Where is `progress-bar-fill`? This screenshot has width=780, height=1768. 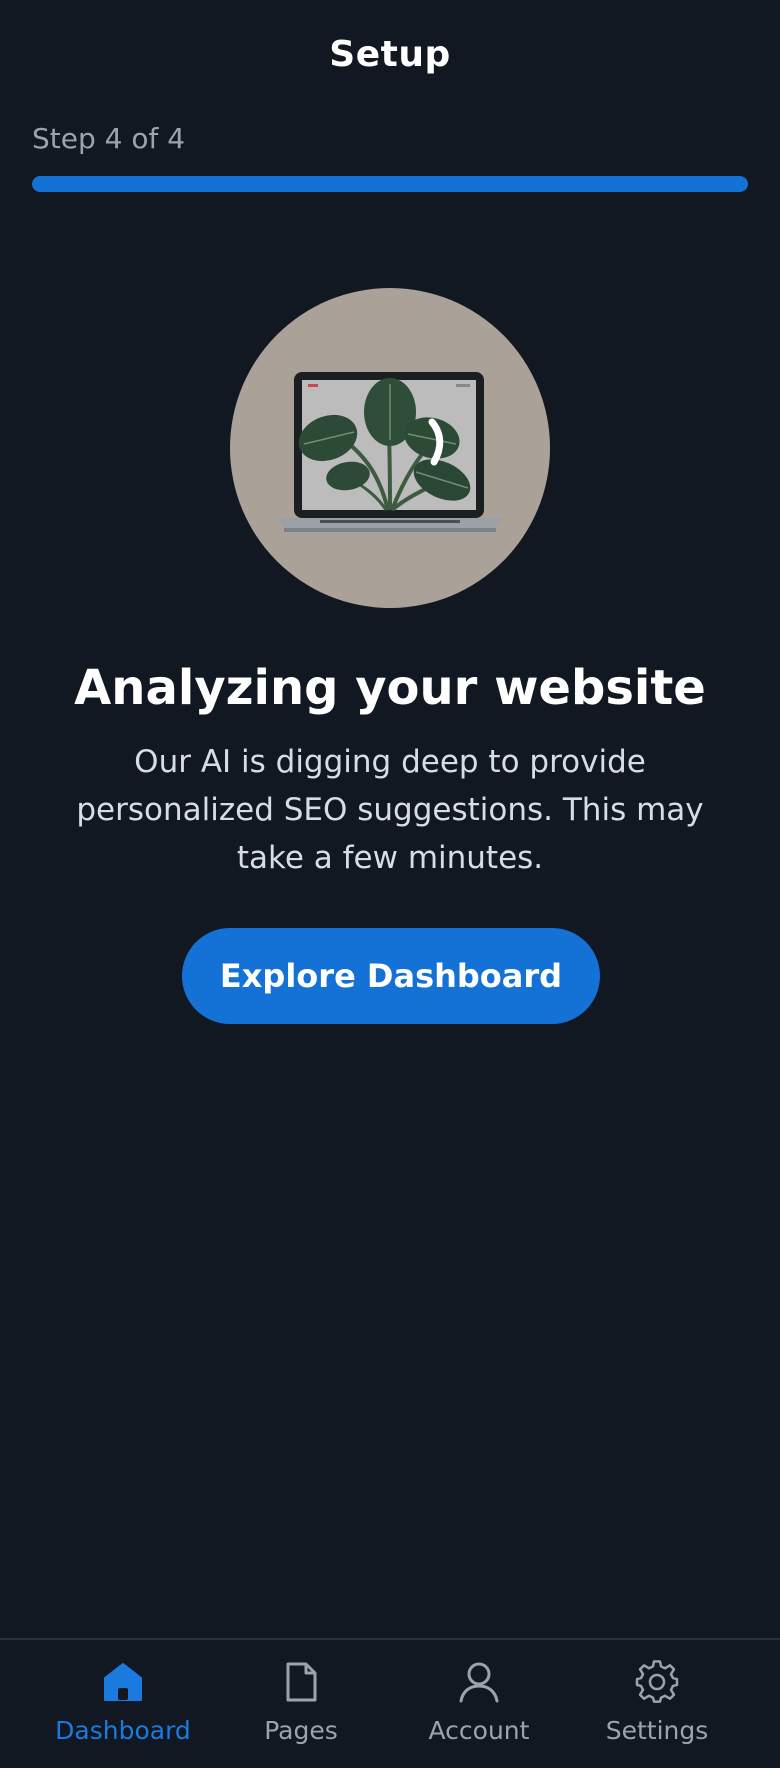
progress-bar-fill is located at coordinates (390, 184).